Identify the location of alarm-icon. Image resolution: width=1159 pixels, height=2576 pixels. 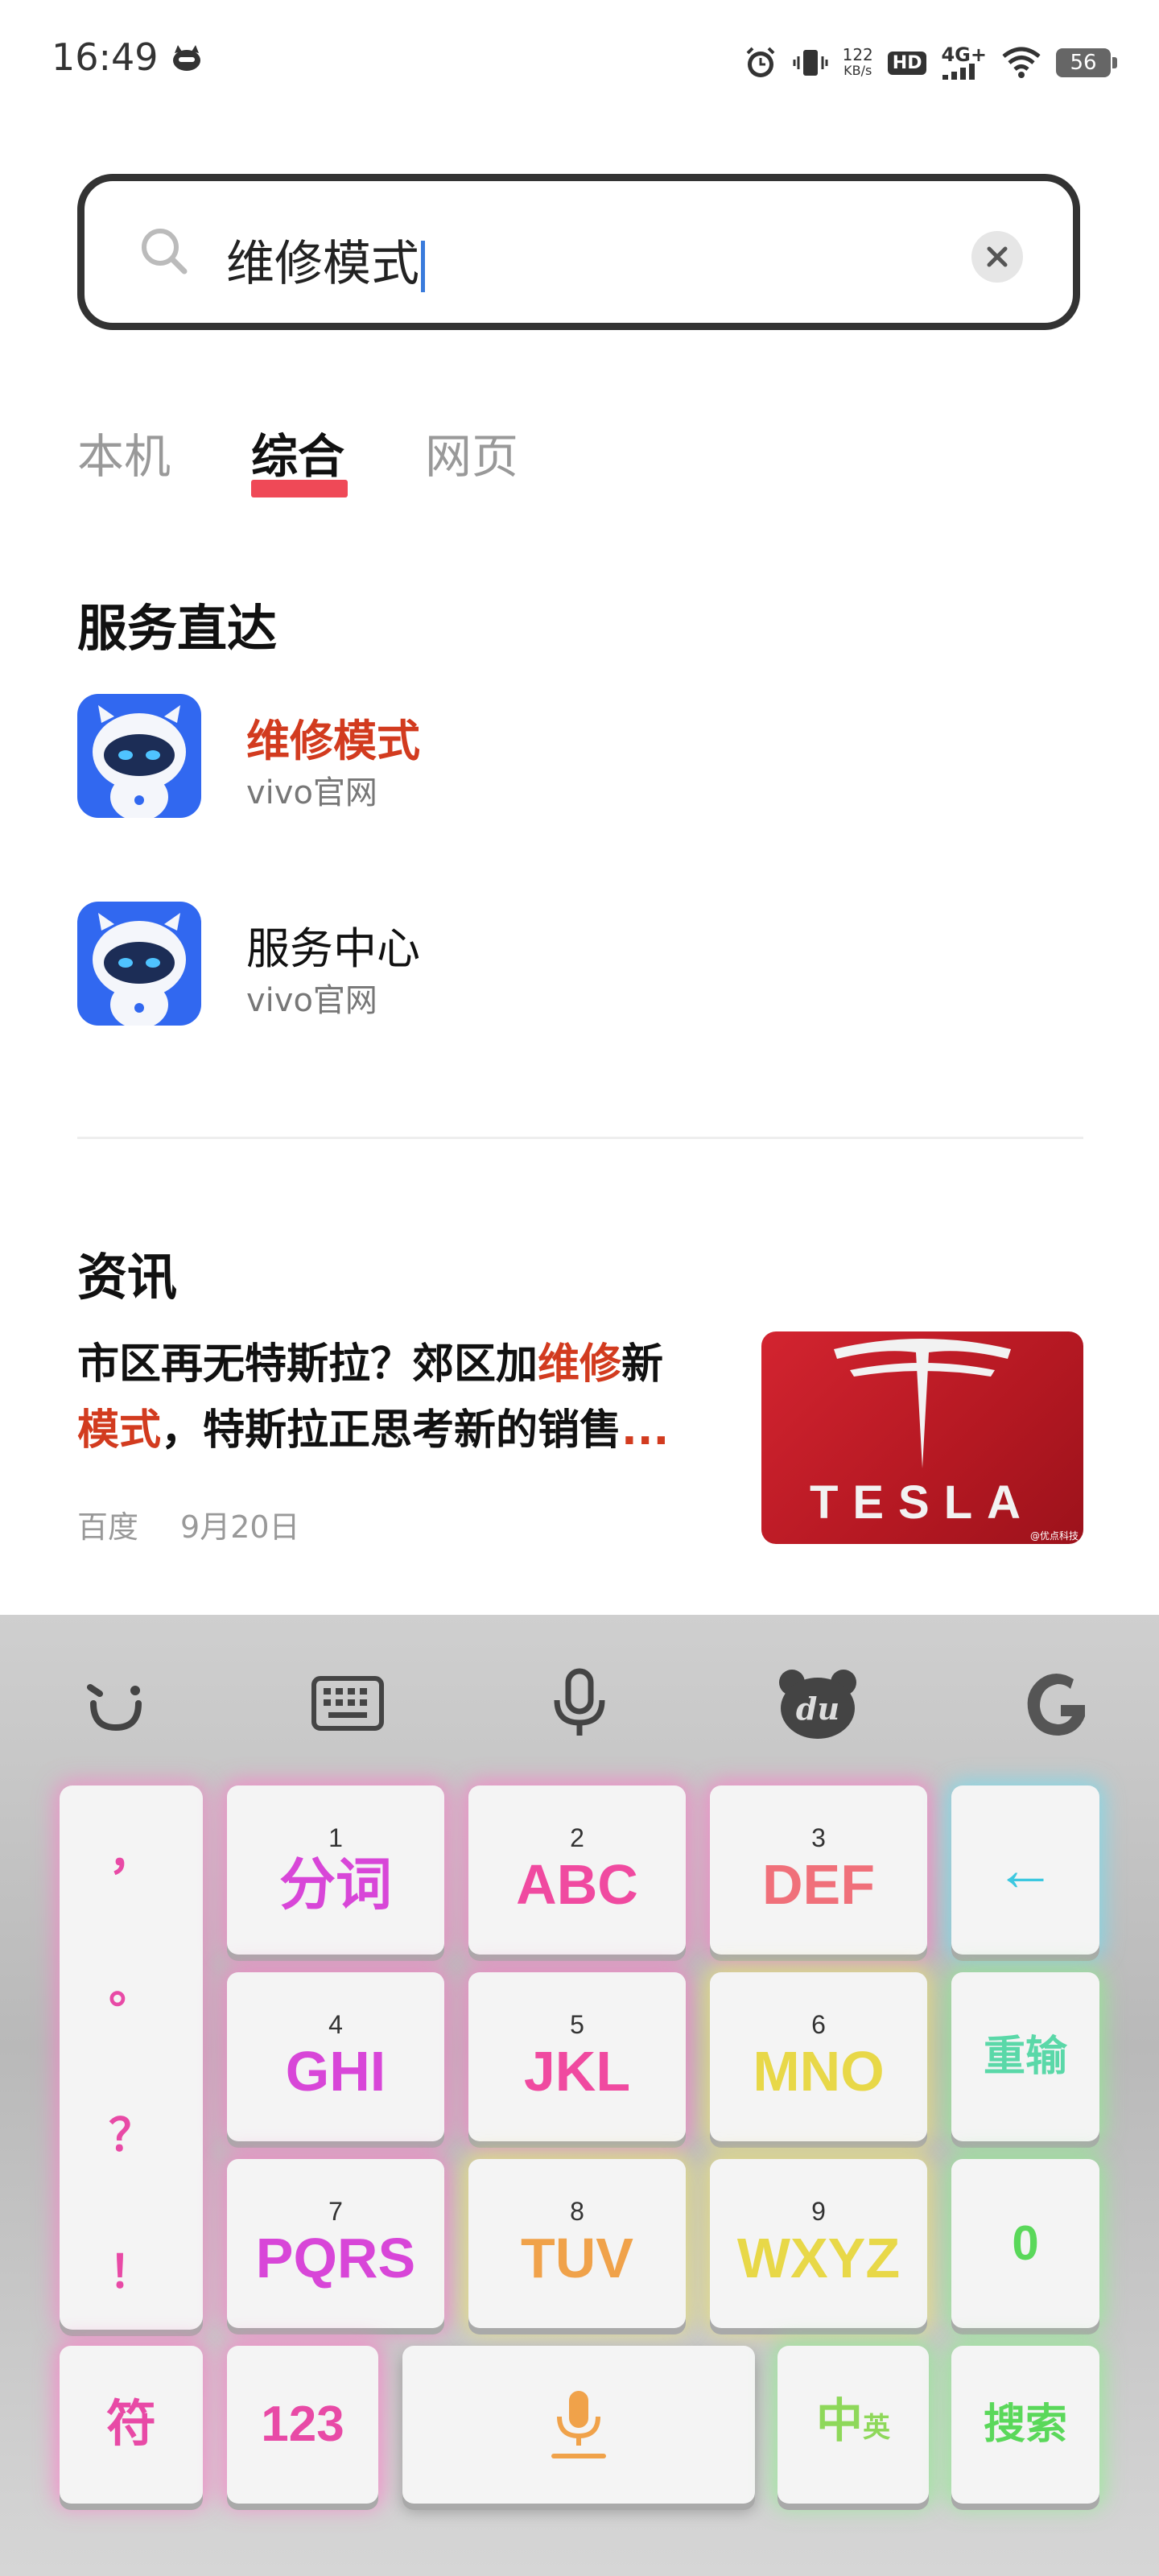
(760, 62).